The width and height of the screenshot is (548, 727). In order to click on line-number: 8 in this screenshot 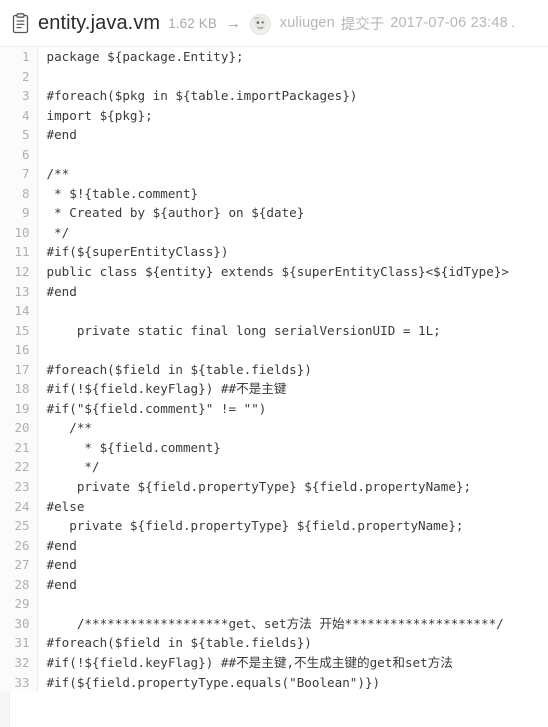, I will do `click(19, 193)`.